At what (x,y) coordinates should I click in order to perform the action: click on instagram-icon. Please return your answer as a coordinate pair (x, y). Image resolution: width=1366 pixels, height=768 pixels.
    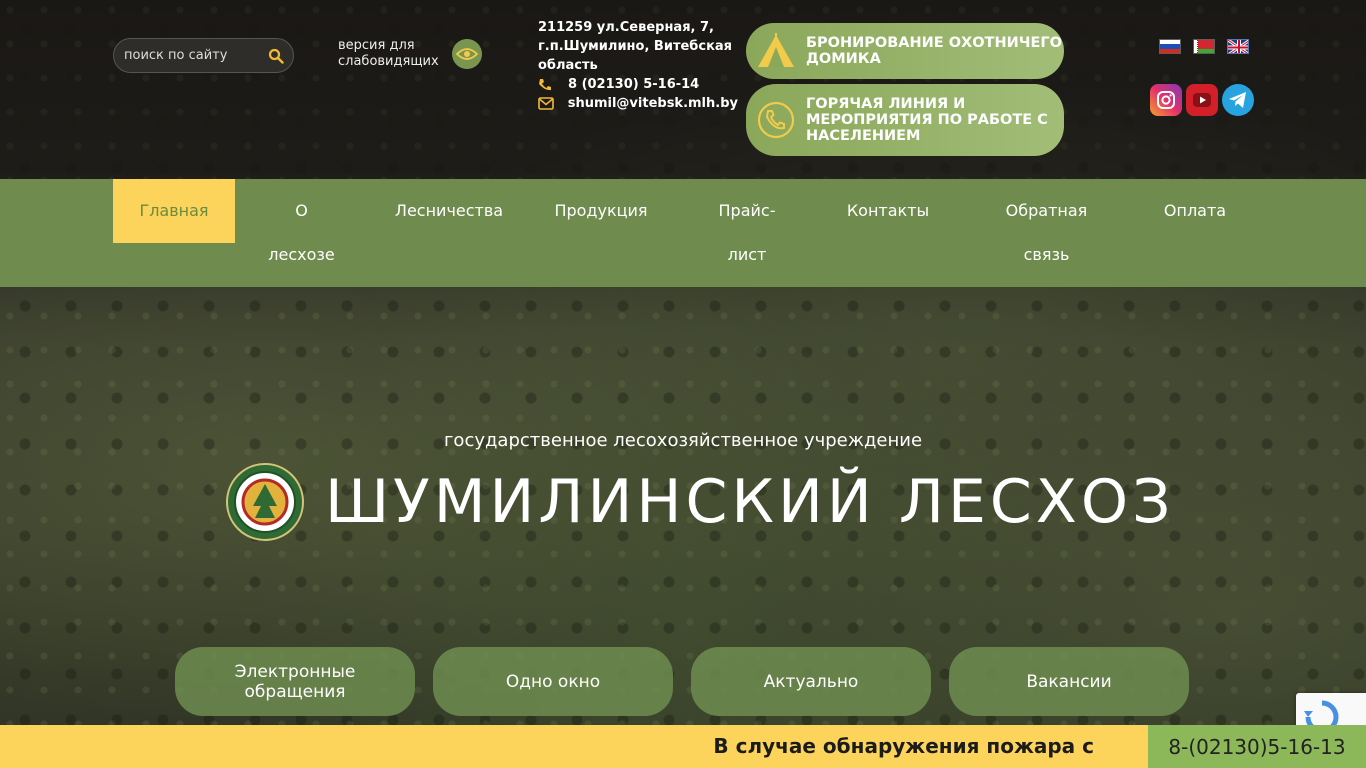
    Looking at the image, I should click on (1166, 100).